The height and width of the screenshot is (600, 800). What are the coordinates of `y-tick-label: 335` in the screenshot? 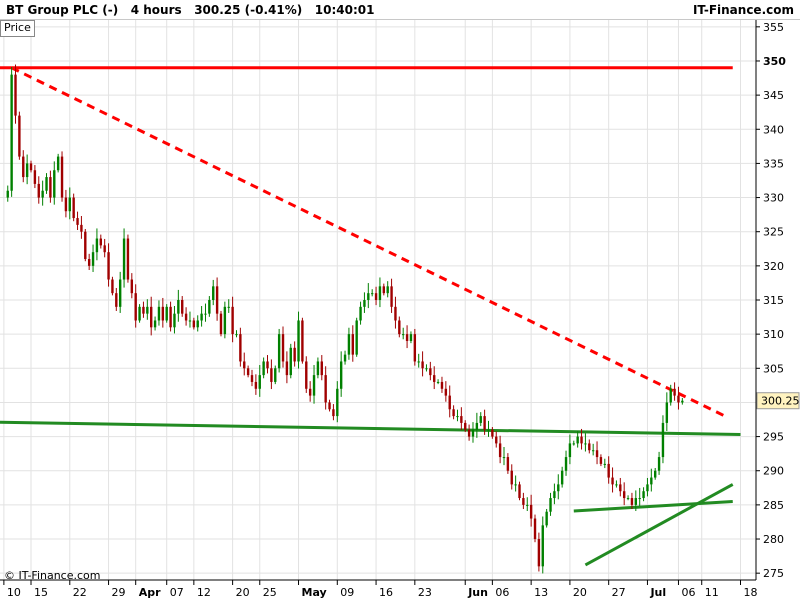 It's located at (773, 163).